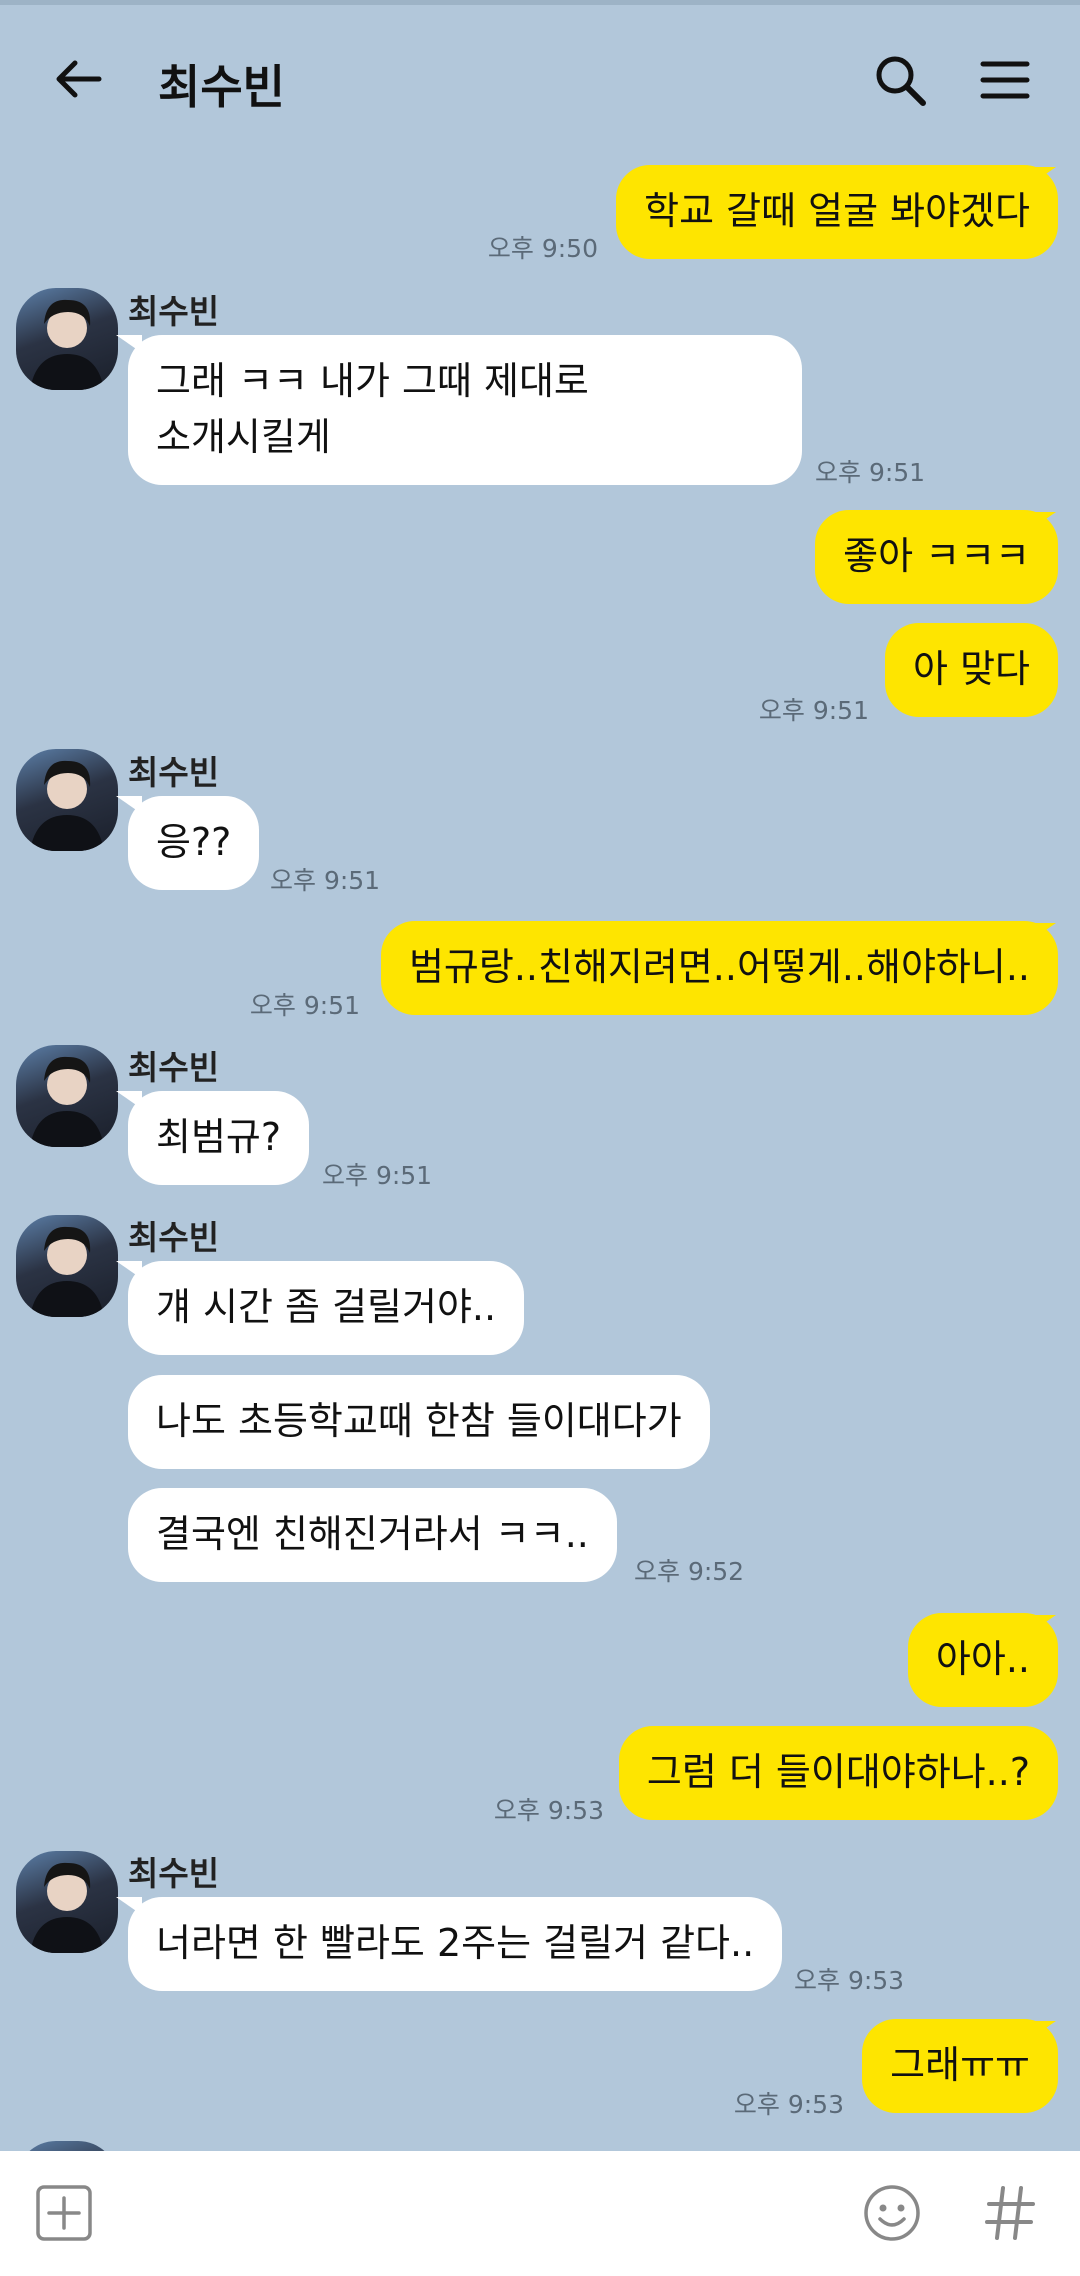 The image size is (1080, 2276). What do you see at coordinates (78, 79) in the screenshot?
I see `arrow-left-icon` at bounding box center [78, 79].